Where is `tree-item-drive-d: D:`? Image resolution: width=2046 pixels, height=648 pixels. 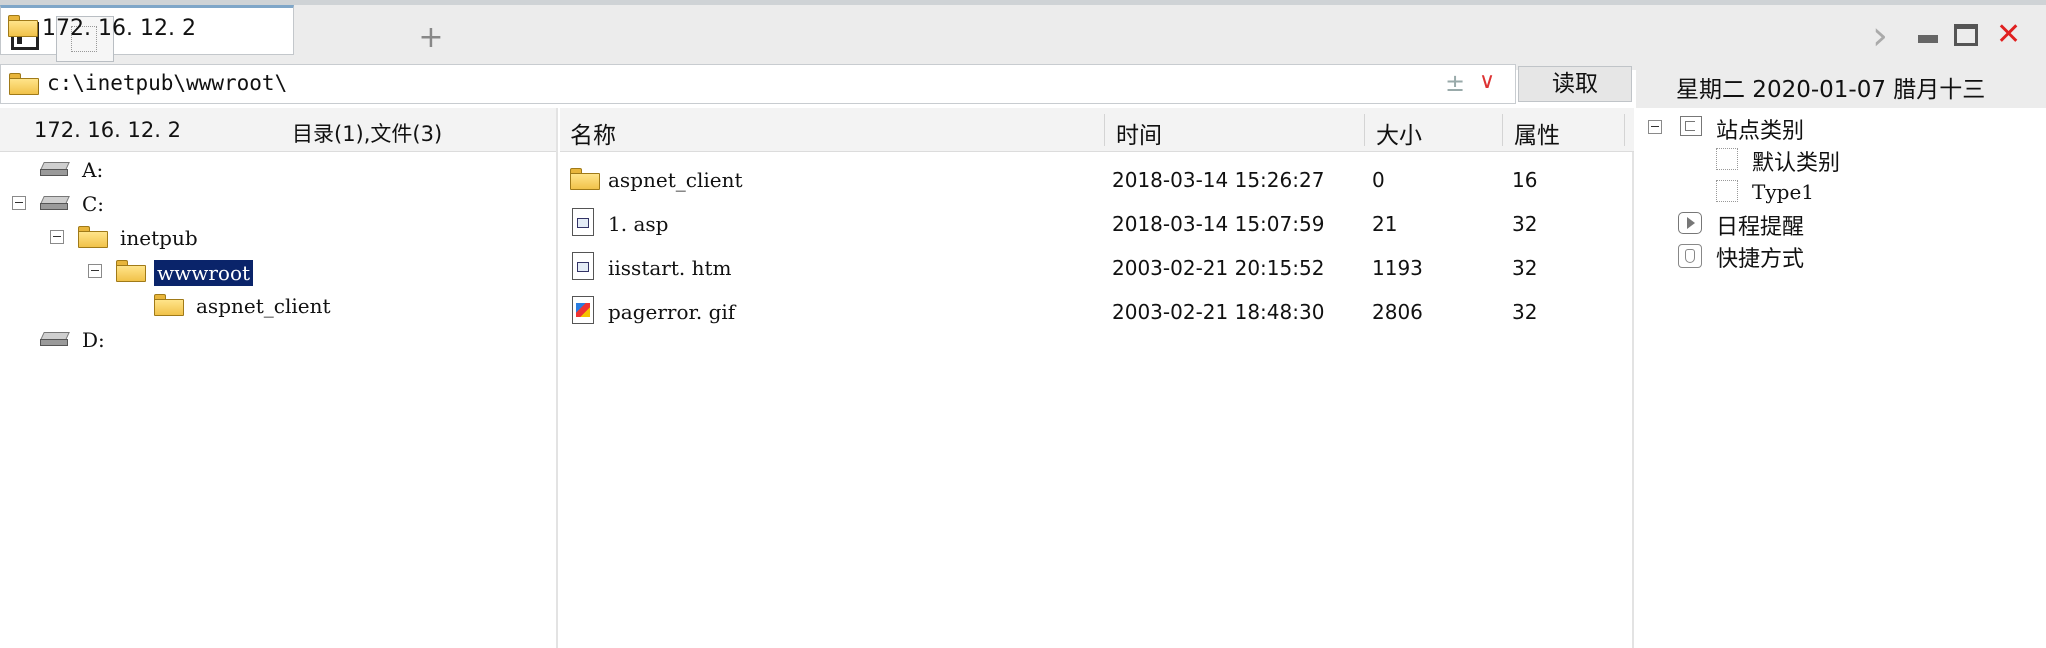 tree-item-drive-d: D: is located at coordinates (138, 341).